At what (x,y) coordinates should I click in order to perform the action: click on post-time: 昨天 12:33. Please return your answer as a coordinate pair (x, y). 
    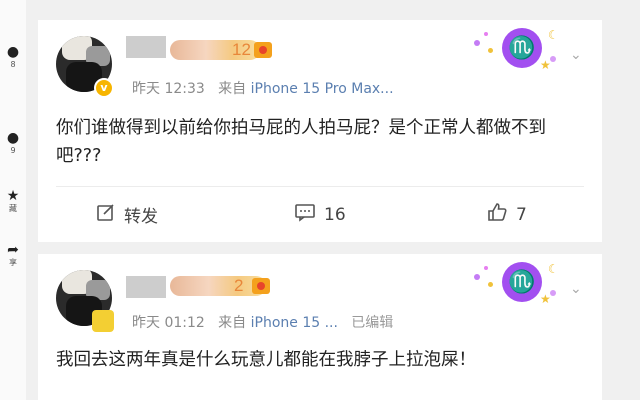
    Looking at the image, I should click on (168, 89).